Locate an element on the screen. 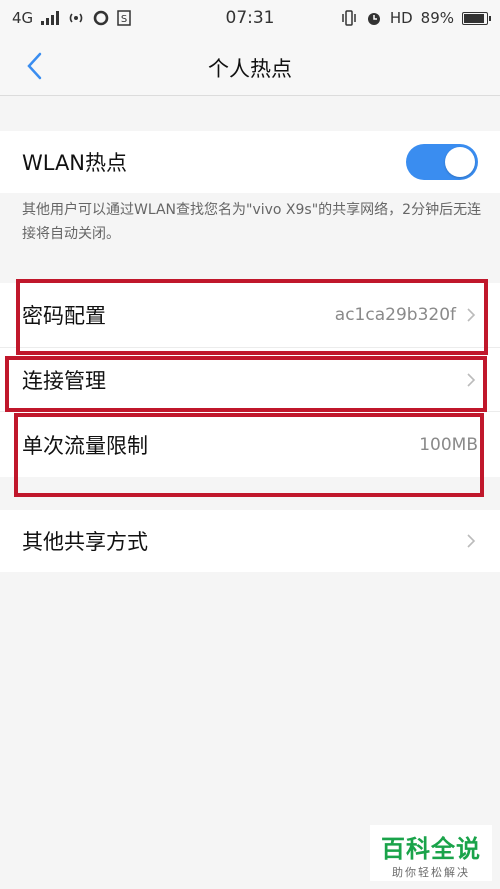  network-type: 4G is located at coordinates (23, 18).